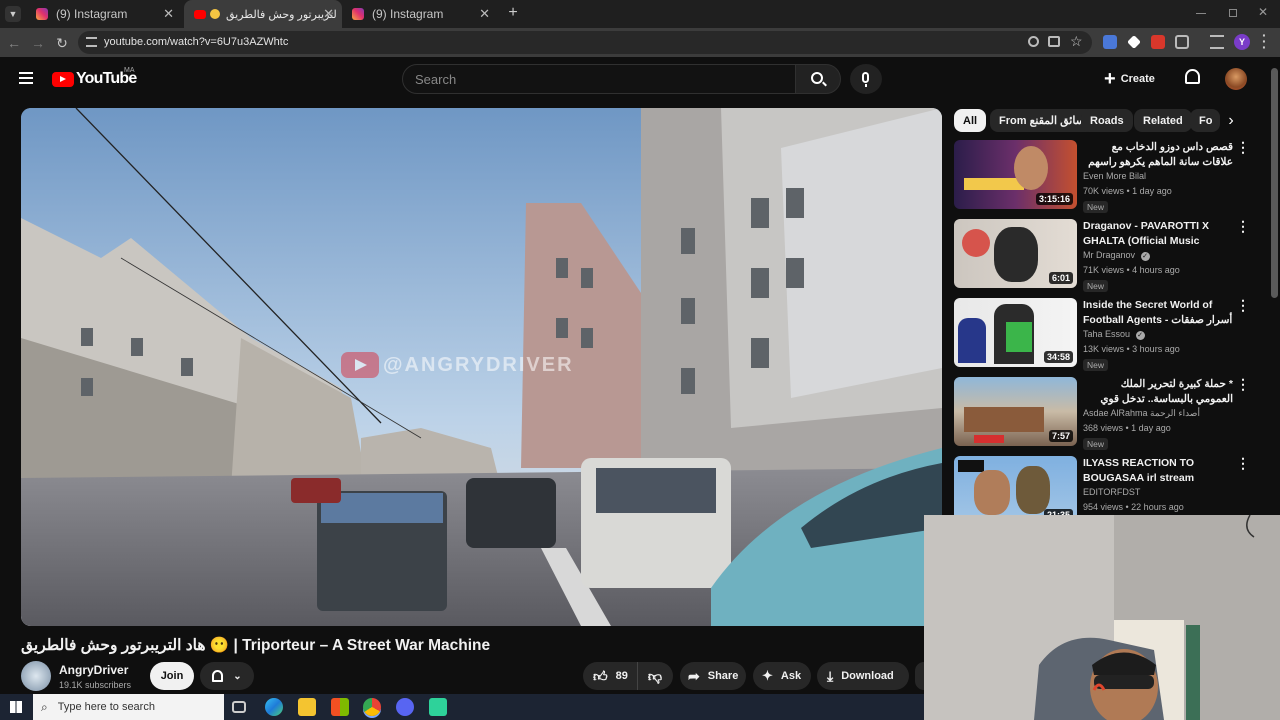  What do you see at coordinates (723, 676) in the screenshot?
I see `share-label: Share` at bounding box center [723, 676].